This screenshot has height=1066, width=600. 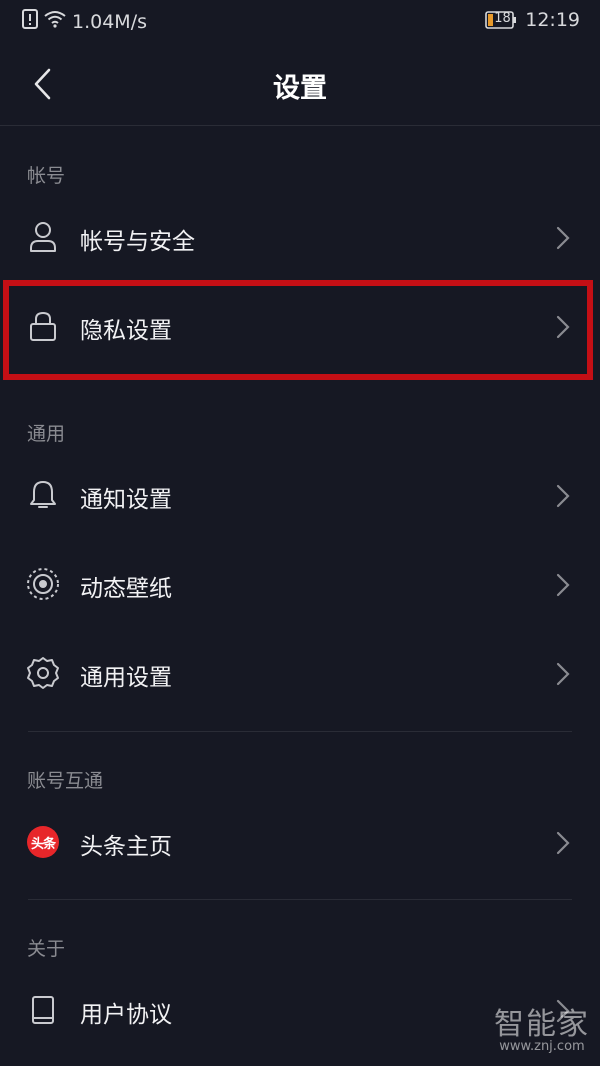 What do you see at coordinates (300, 843) in the screenshot?
I see `row-toutiao-homepage: 头条 头条主页` at bounding box center [300, 843].